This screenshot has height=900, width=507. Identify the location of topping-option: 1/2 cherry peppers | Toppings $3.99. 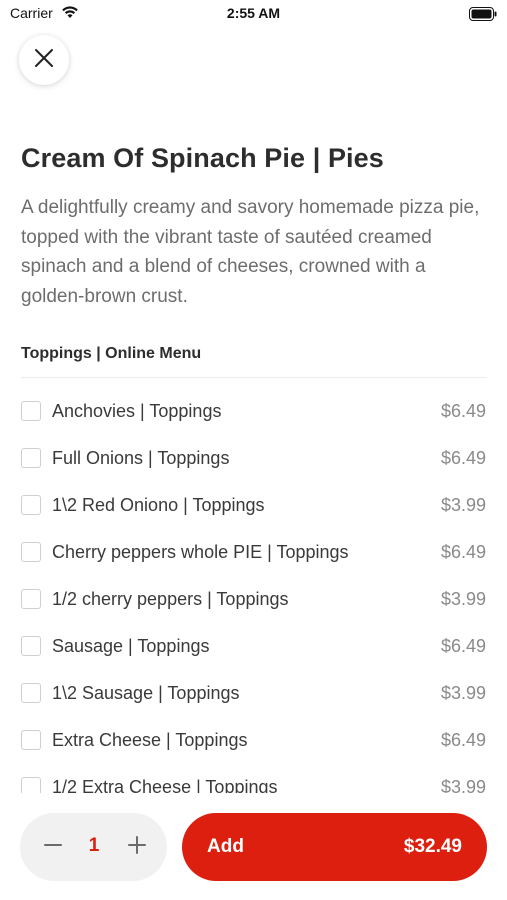
(253, 600).